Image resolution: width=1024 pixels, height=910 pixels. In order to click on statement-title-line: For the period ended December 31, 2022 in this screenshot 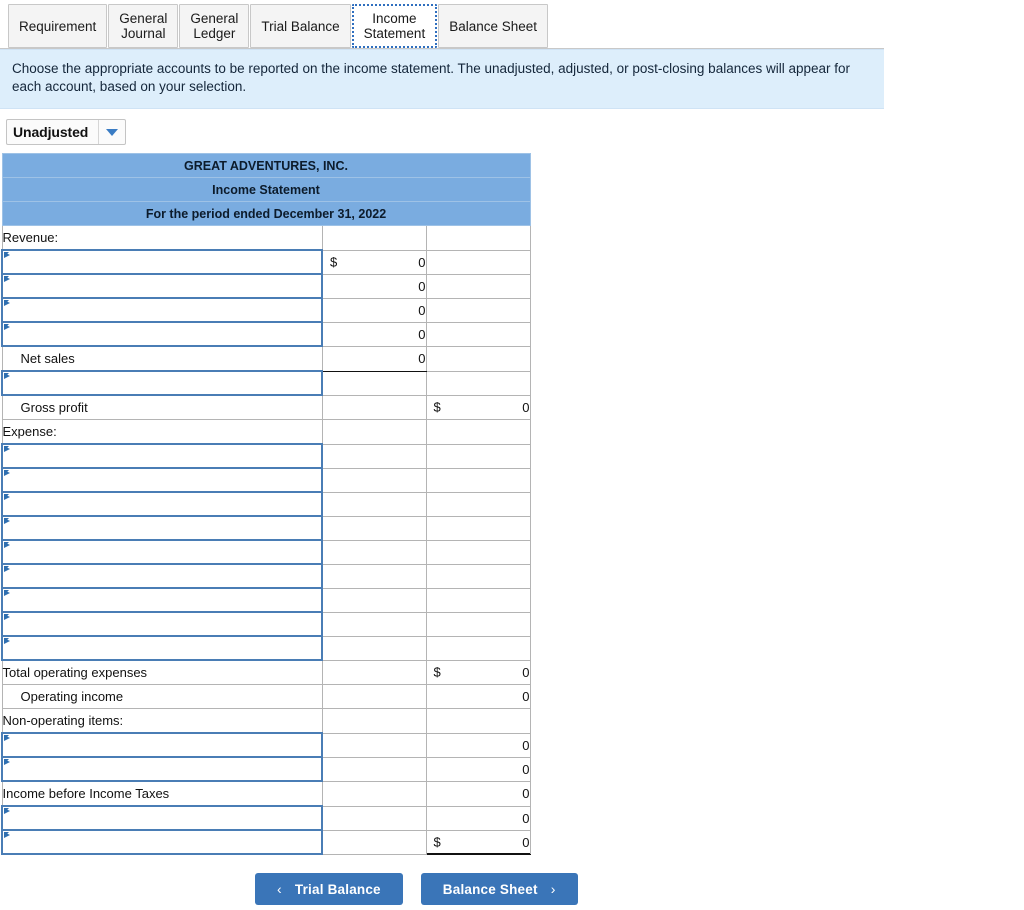, I will do `click(266, 213)`.